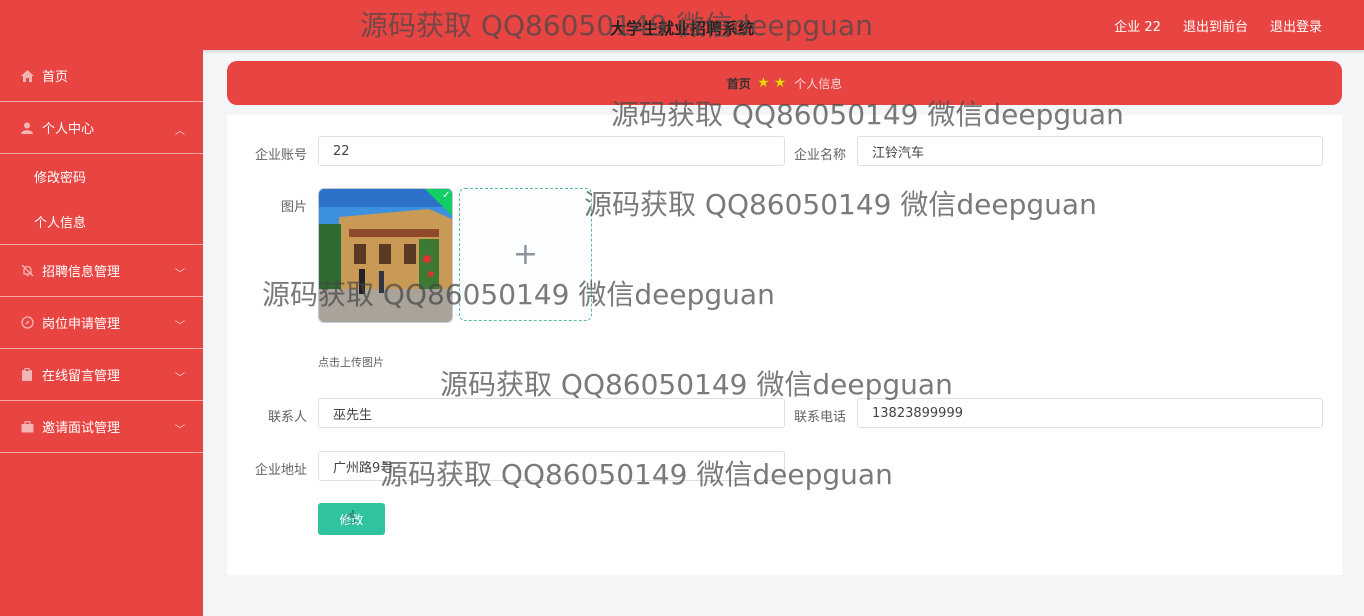  I want to click on check-icon: ✓, so click(446, 195).